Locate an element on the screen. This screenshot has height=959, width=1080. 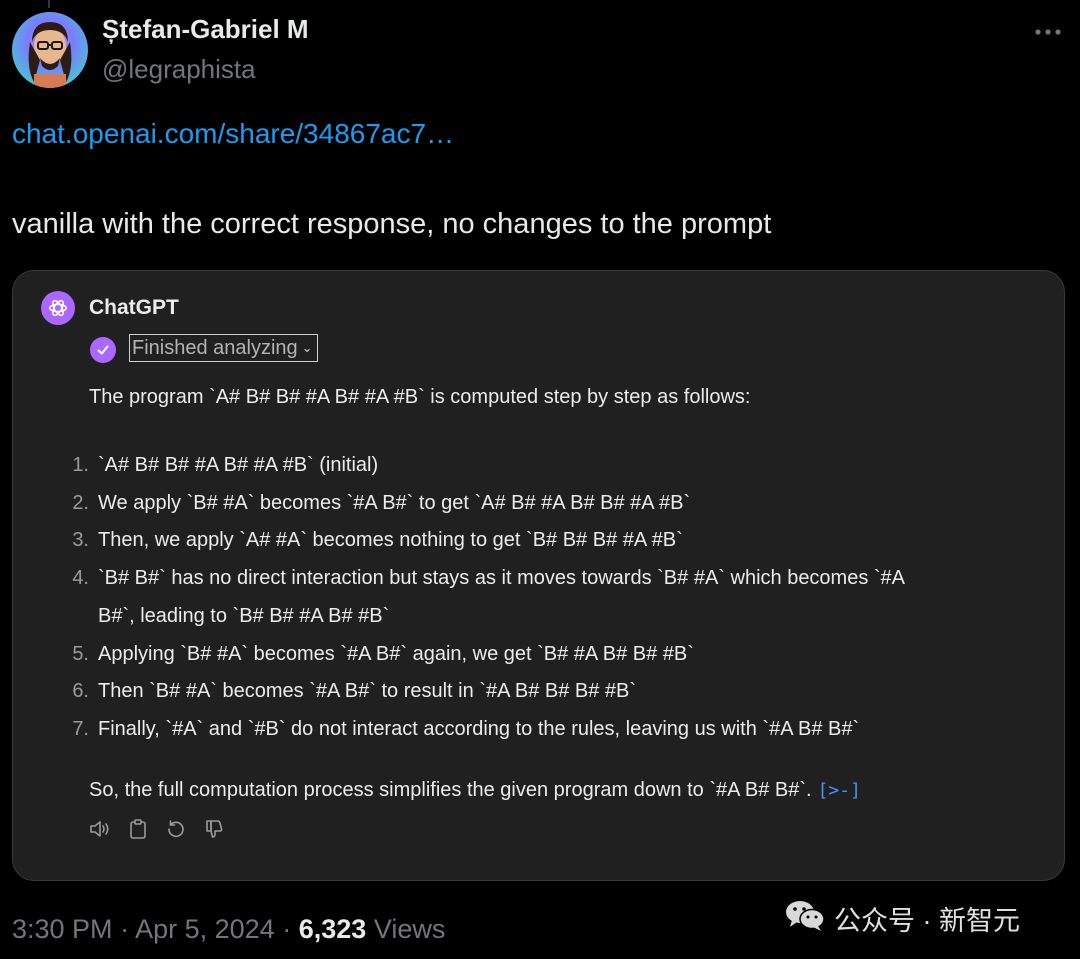
tweet-time: 3:30 PM is located at coordinates (62, 929).